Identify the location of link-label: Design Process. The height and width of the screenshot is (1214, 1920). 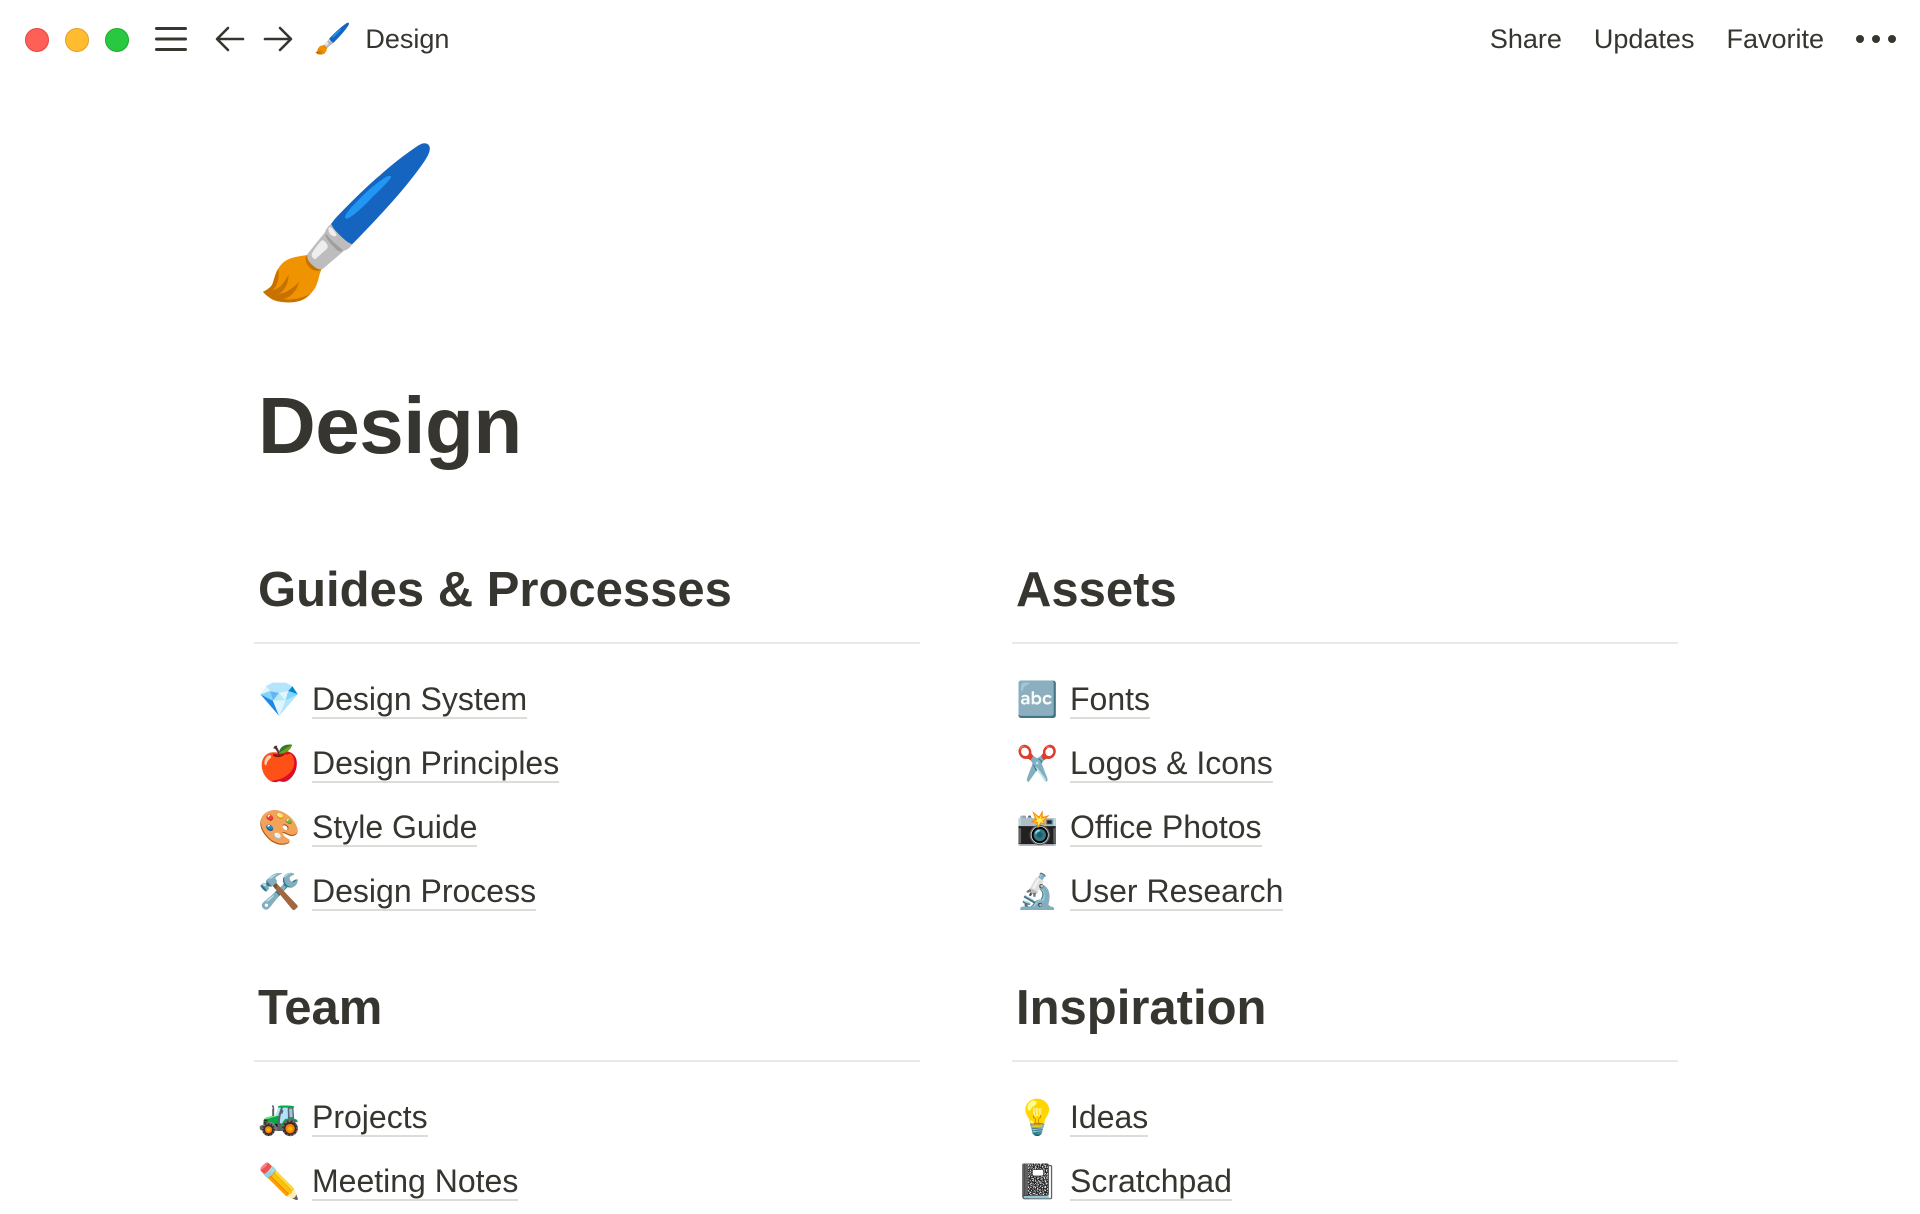
(424, 892).